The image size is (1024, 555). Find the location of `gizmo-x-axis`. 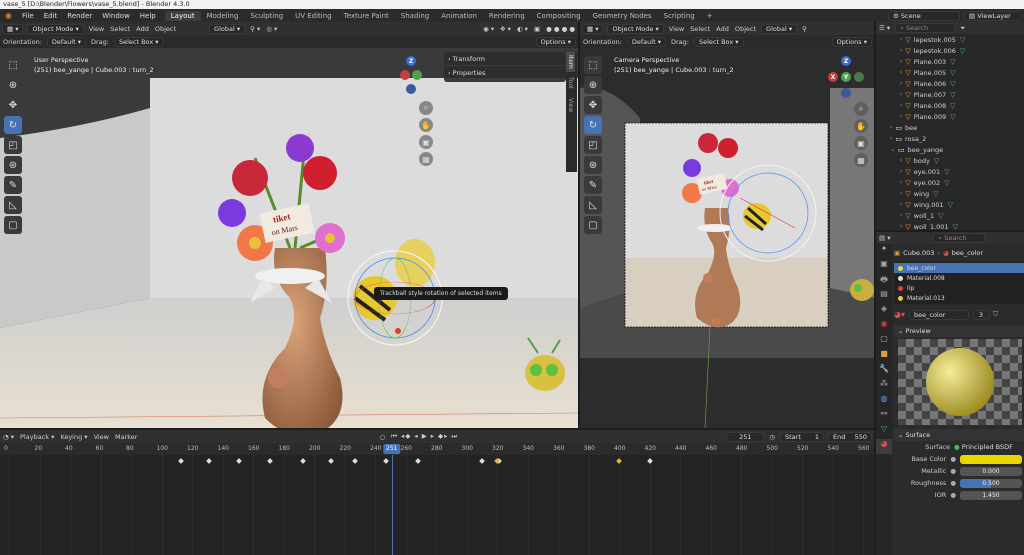

gizmo-x-axis is located at coordinates (405, 75).